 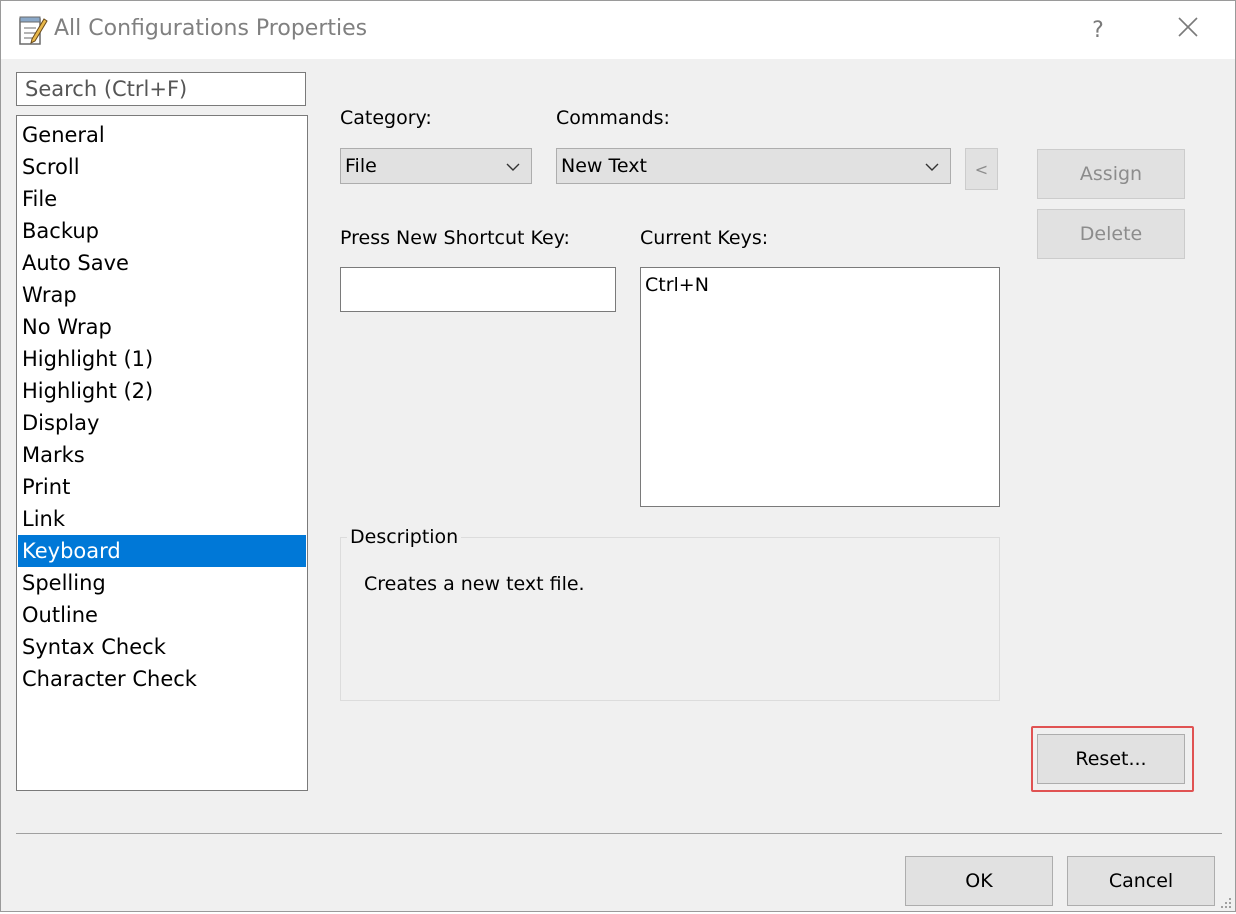 What do you see at coordinates (753, 166) in the screenshot?
I see `commands-dropdown: New Text` at bounding box center [753, 166].